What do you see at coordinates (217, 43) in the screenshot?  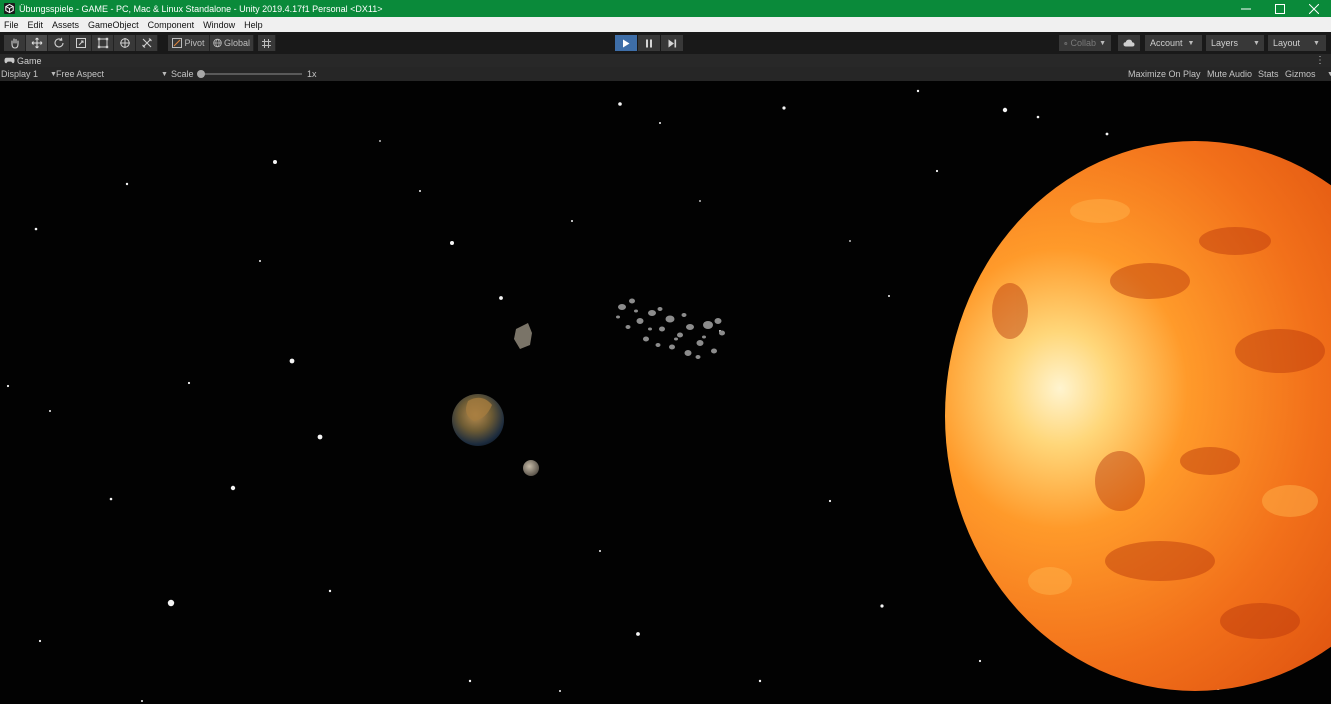 I see `globe-icon` at bounding box center [217, 43].